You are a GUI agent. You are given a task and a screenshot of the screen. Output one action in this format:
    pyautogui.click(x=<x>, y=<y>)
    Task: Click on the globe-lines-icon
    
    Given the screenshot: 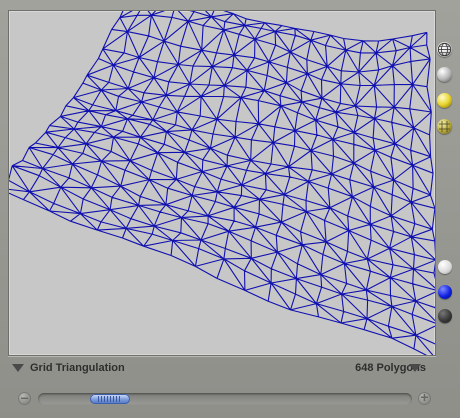 What is the action you would take?
    pyautogui.click(x=444, y=49)
    